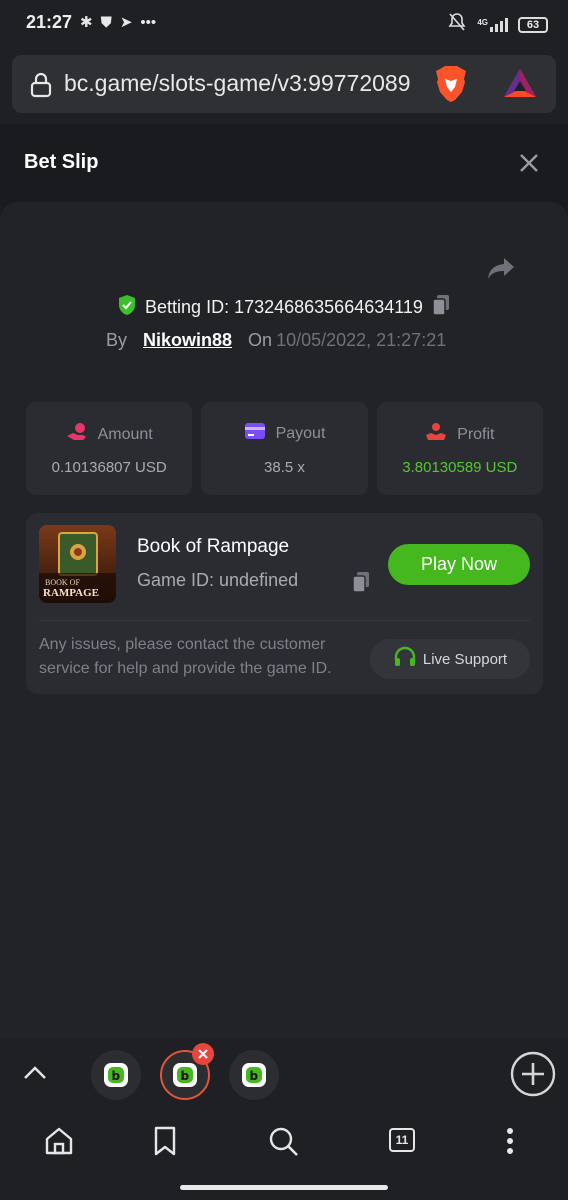  What do you see at coordinates (451, 86) in the screenshot?
I see `brave-shields-icon` at bounding box center [451, 86].